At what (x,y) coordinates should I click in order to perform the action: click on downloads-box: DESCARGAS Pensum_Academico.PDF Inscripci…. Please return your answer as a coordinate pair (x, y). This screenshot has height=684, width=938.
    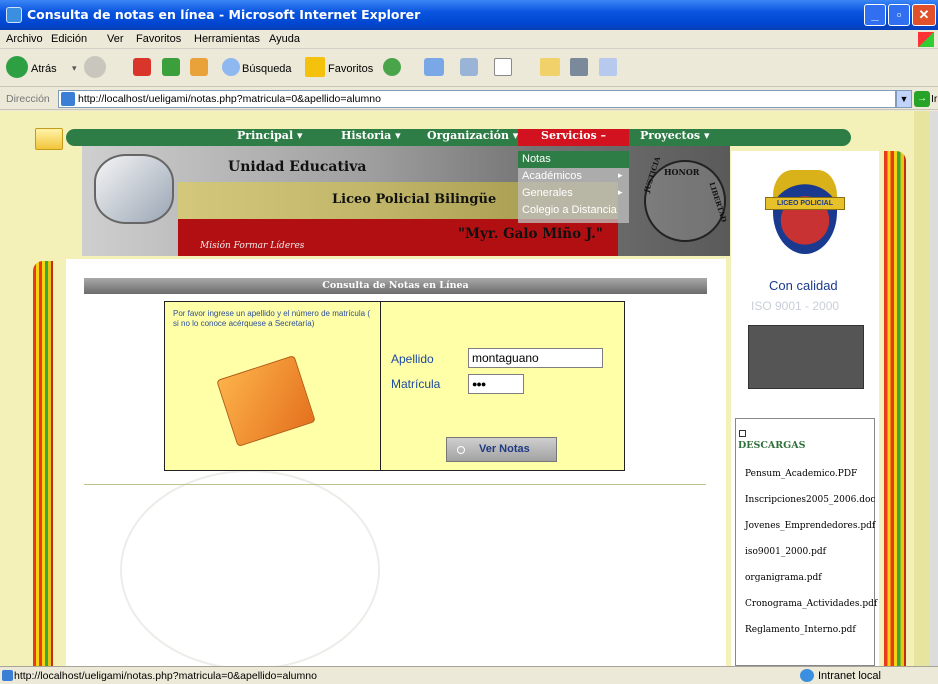
    Looking at the image, I should click on (806, 542).